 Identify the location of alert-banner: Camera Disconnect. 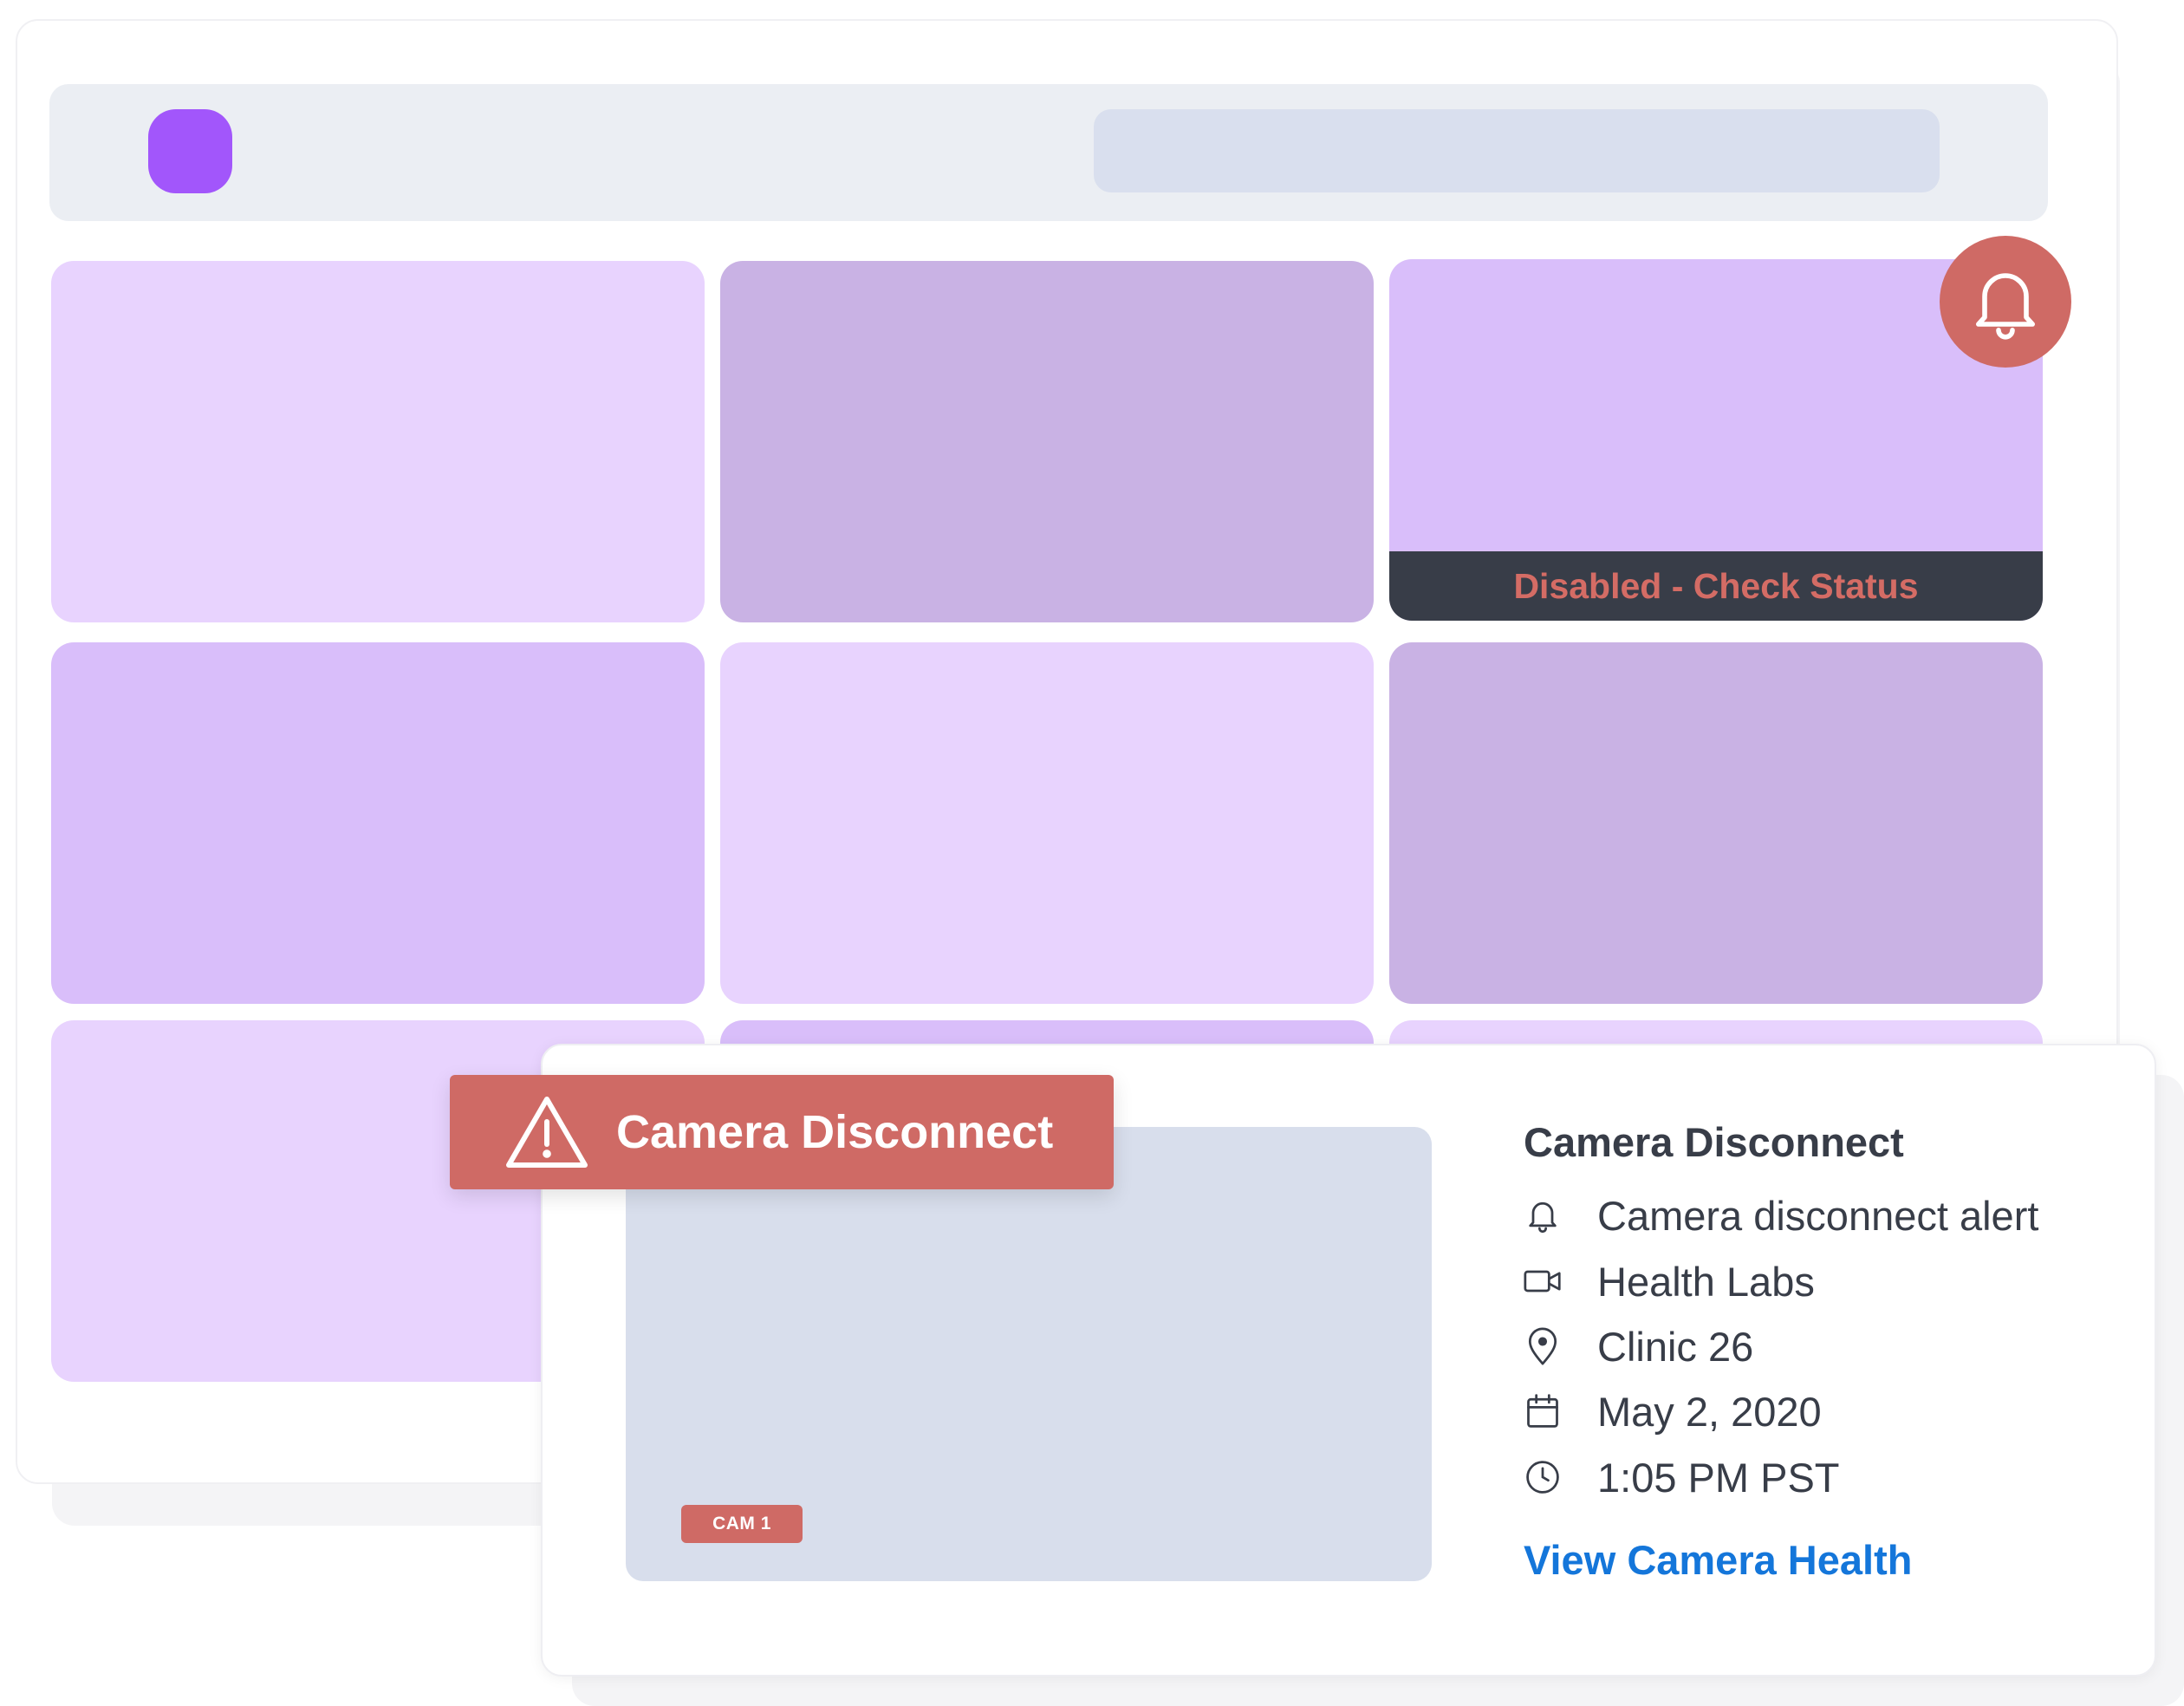
(782, 1132).